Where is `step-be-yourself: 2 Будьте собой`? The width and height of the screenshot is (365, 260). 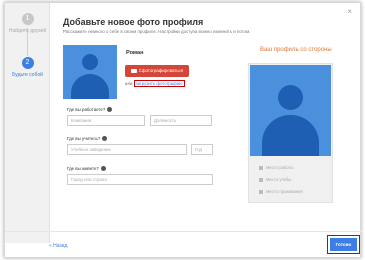 step-be-yourself: 2 Будьте собой is located at coordinates (27, 67).